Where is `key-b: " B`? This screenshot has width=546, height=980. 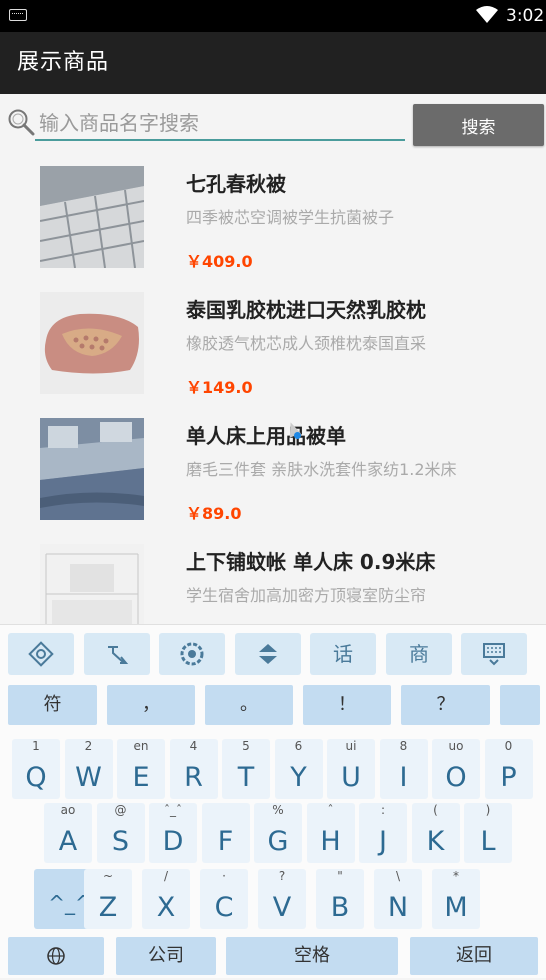 key-b: " B is located at coordinates (340, 899).